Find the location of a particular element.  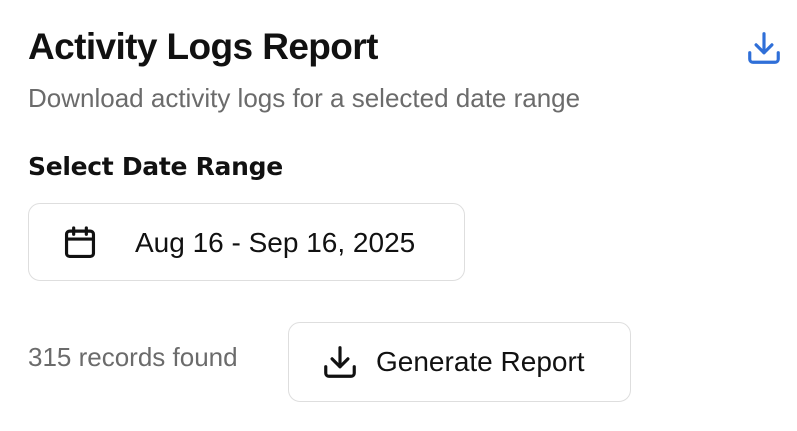

date-range-value: Aug 16 - Sep 16, 2025 is located at coordinates (275, 242).